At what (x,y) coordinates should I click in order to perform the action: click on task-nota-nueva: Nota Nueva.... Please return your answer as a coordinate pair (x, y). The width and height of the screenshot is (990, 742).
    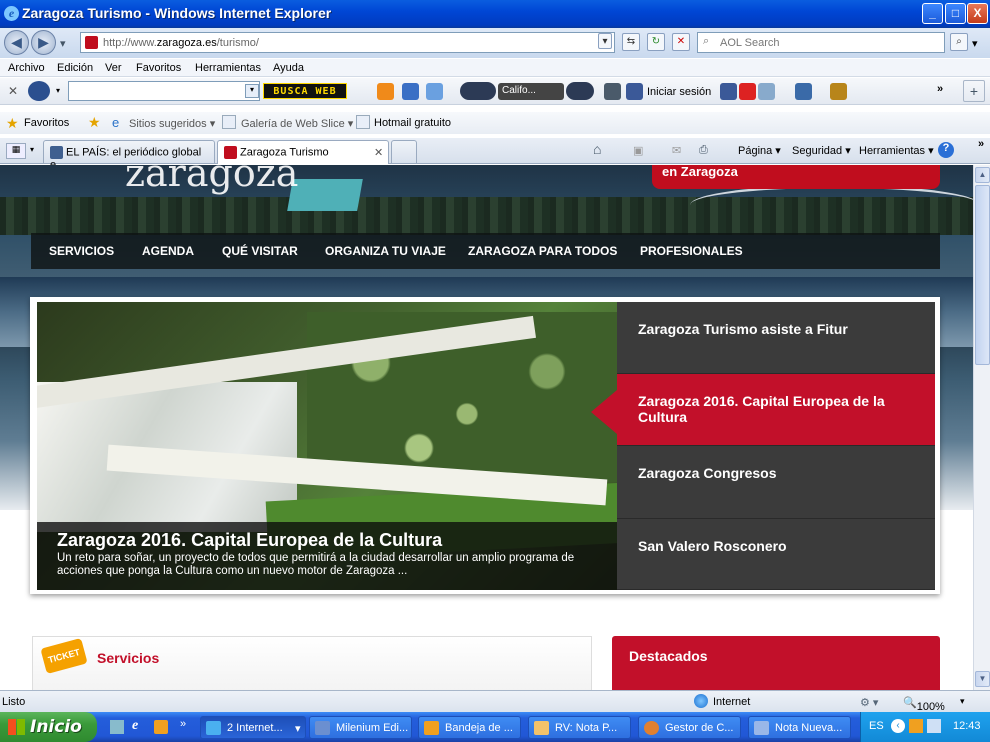
    Looking at the image, I should click on (799, 727).